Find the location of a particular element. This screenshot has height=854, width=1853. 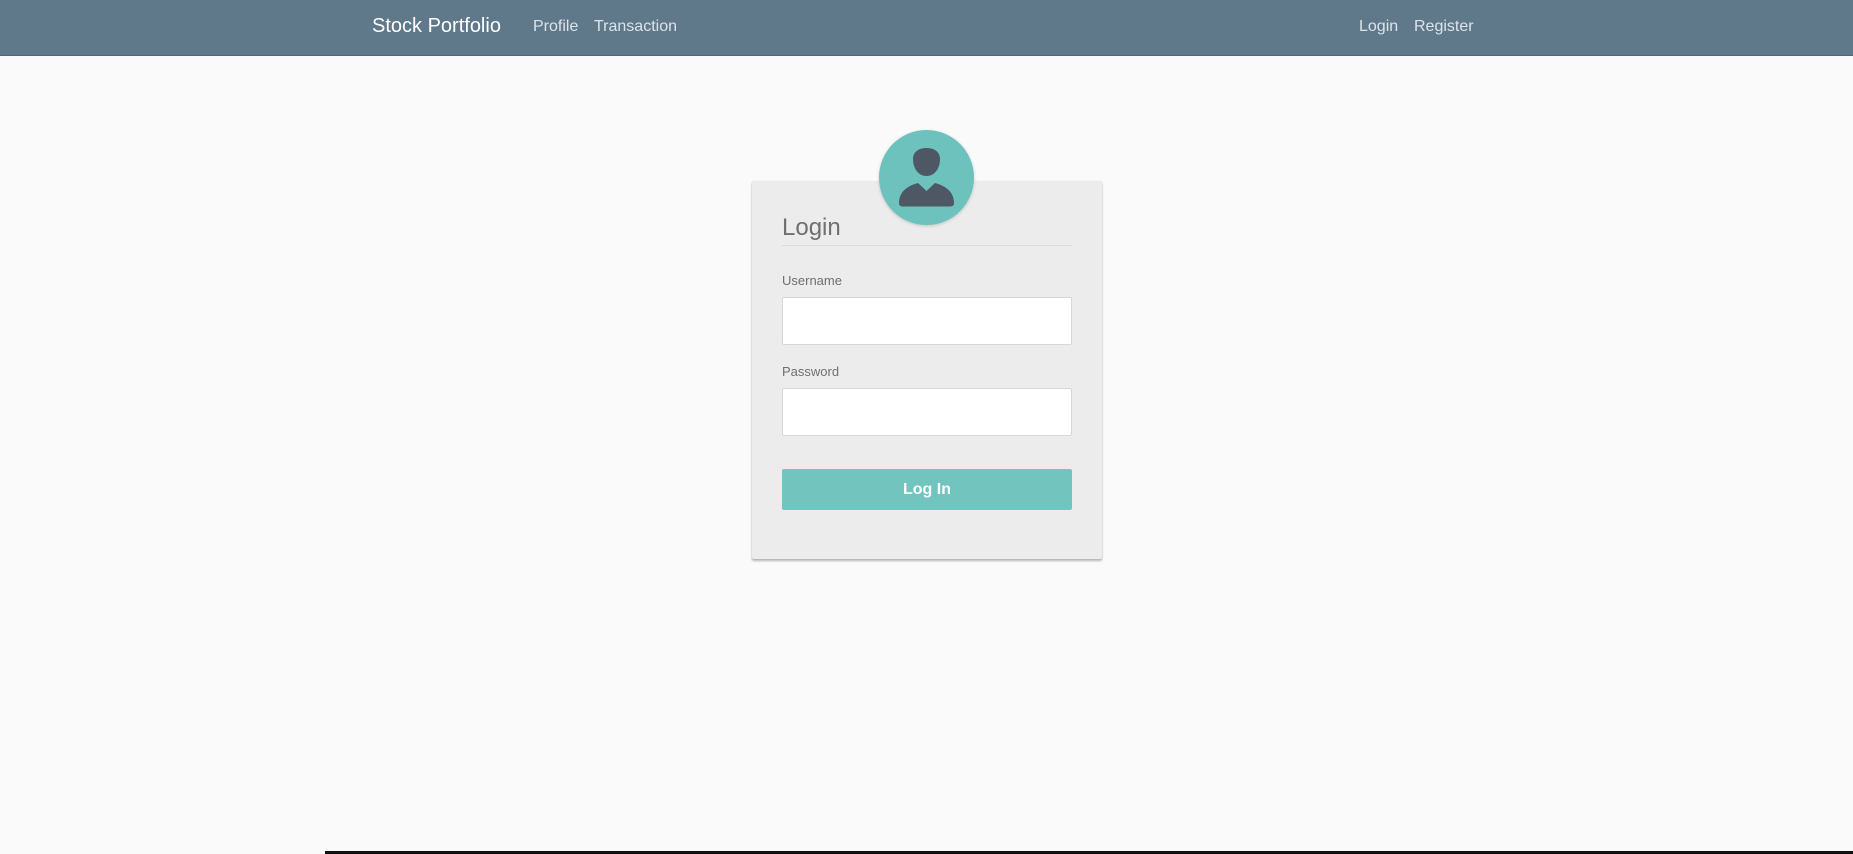

login-button: Log In is located at coordinates (927, 489).